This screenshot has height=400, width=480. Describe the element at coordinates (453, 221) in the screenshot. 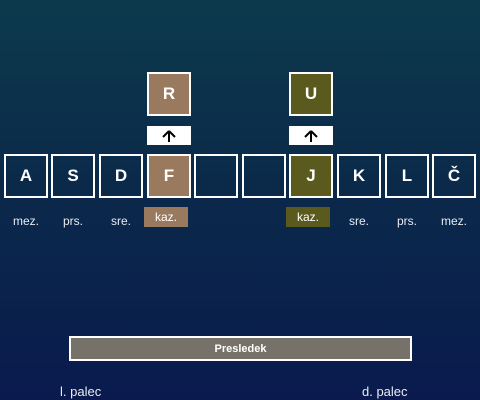

I see `finger-label-right-pinky: mez.` at that location.